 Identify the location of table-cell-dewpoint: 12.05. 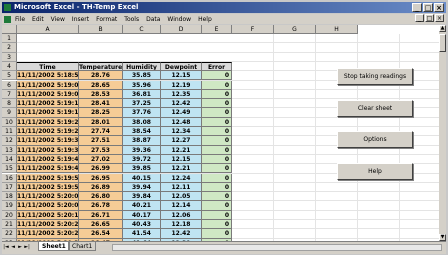
(181, 197).